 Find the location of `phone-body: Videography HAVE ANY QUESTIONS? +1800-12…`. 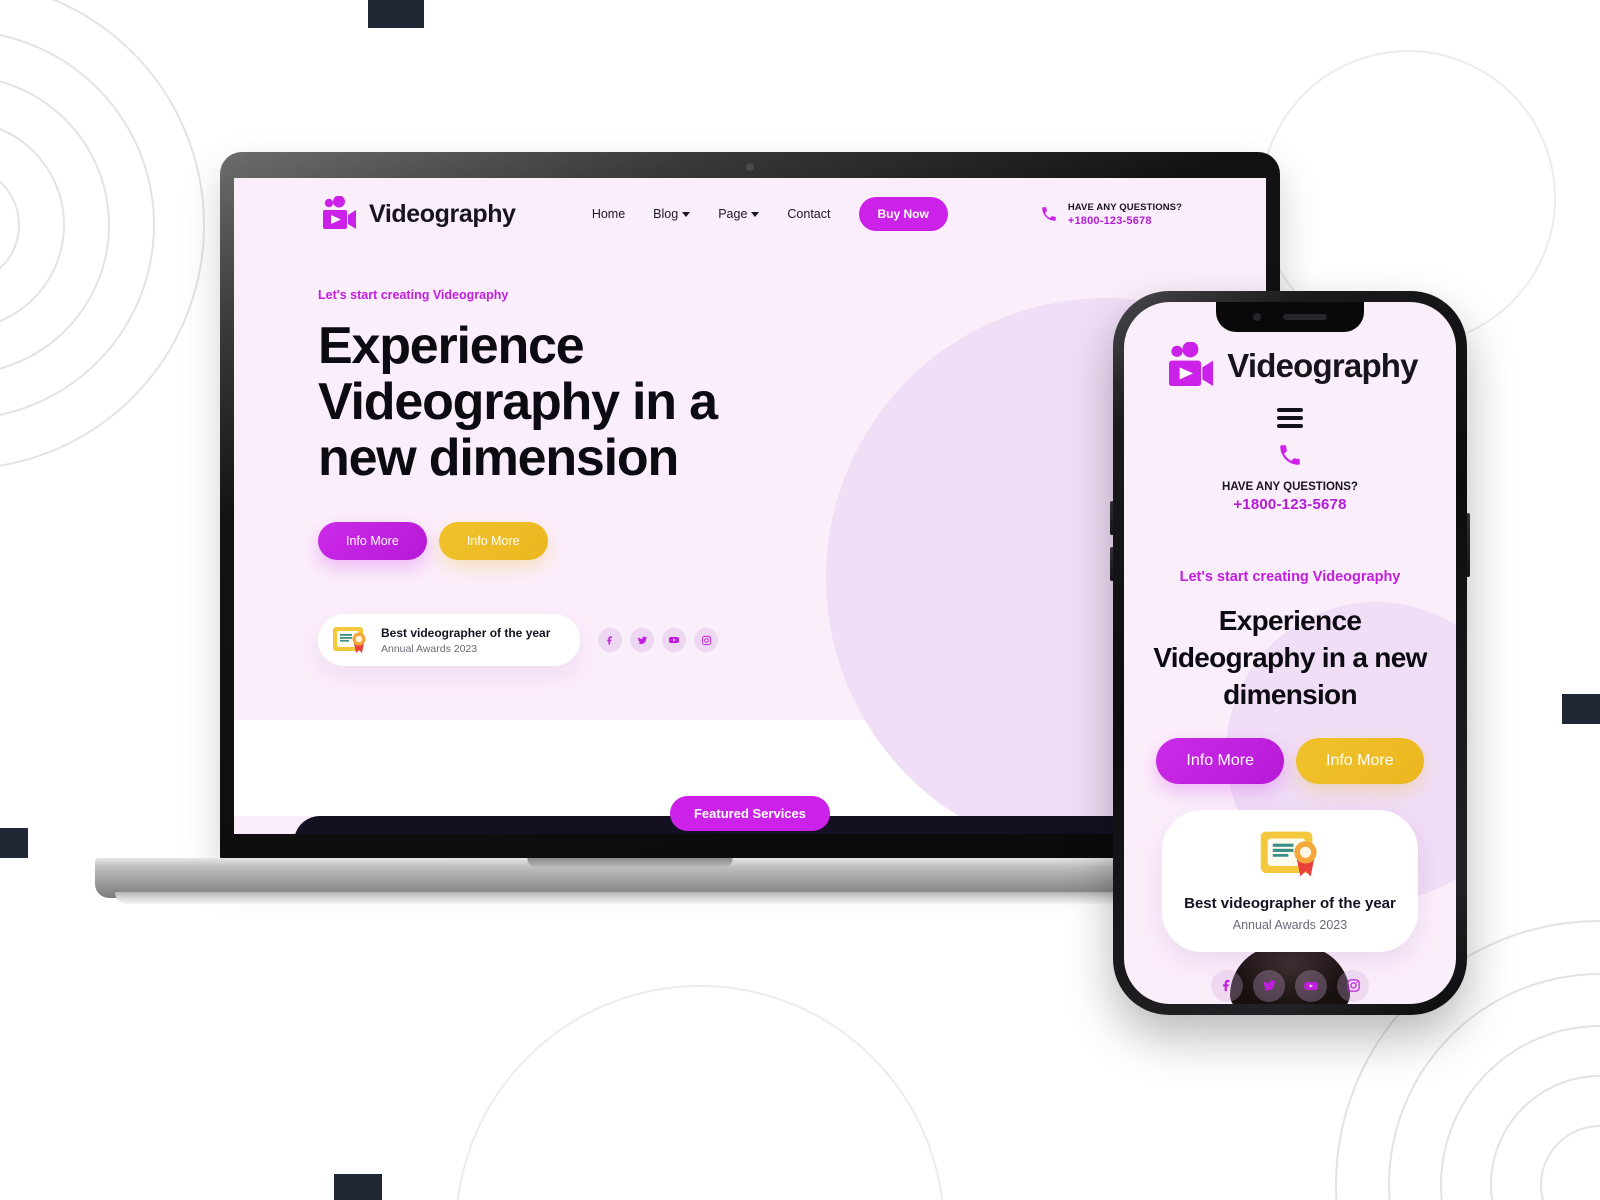

phone-body: Videography HAVE ANY QUESTIONS? +1800-12… is located at coordinates (1290, 653).